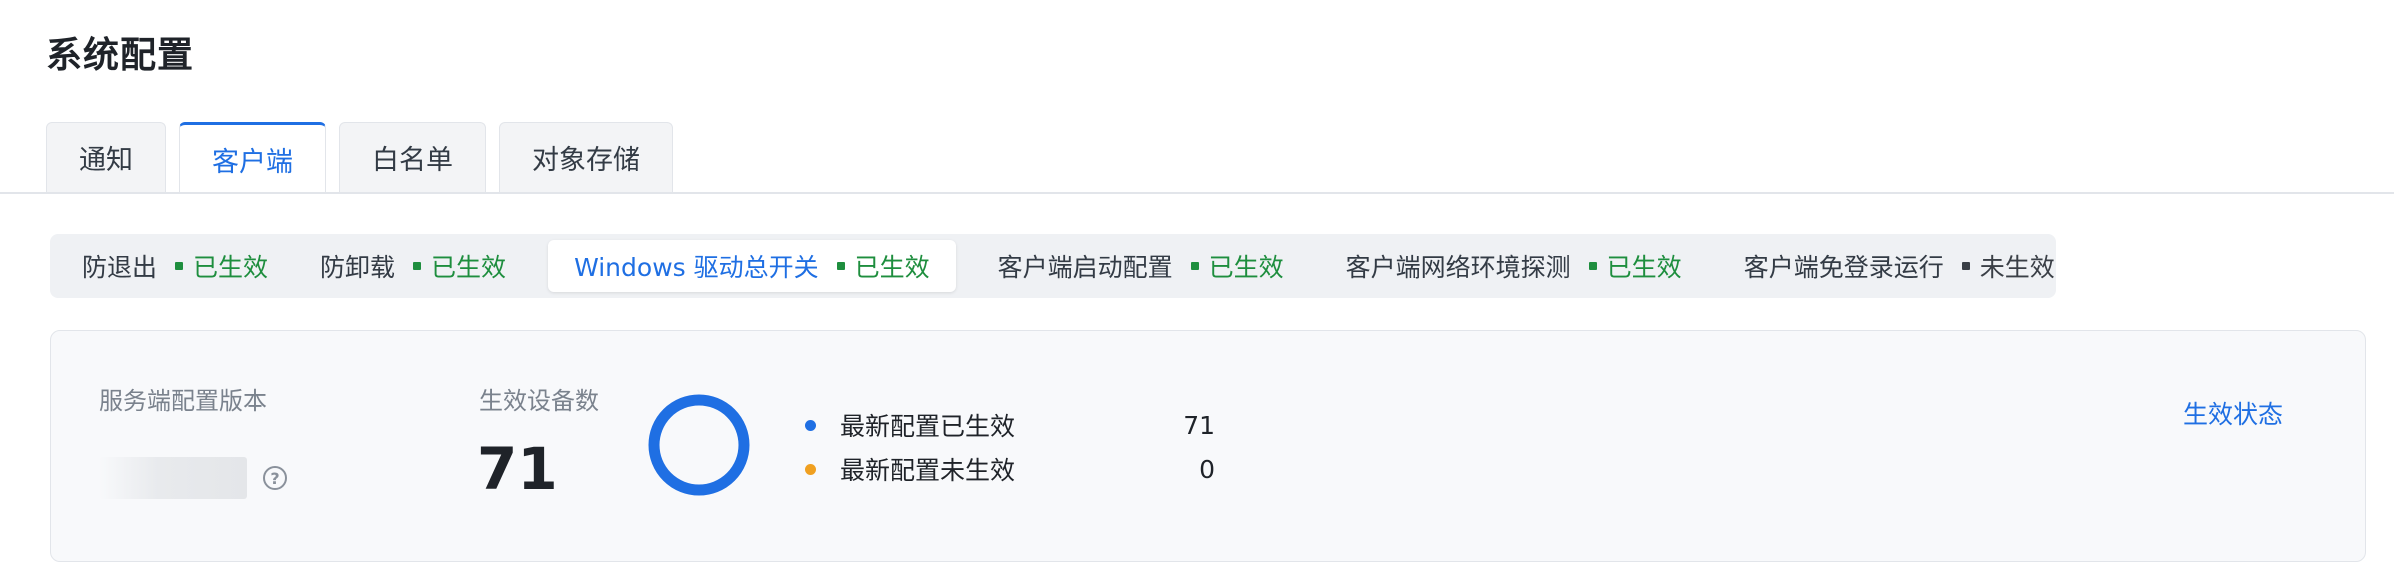 The height and width of the screenshot is (580, 2394). What do you see at coordinates (1197, 193) in the screenshot?
I see `tab-divider` at bounding box center [1197, 193].